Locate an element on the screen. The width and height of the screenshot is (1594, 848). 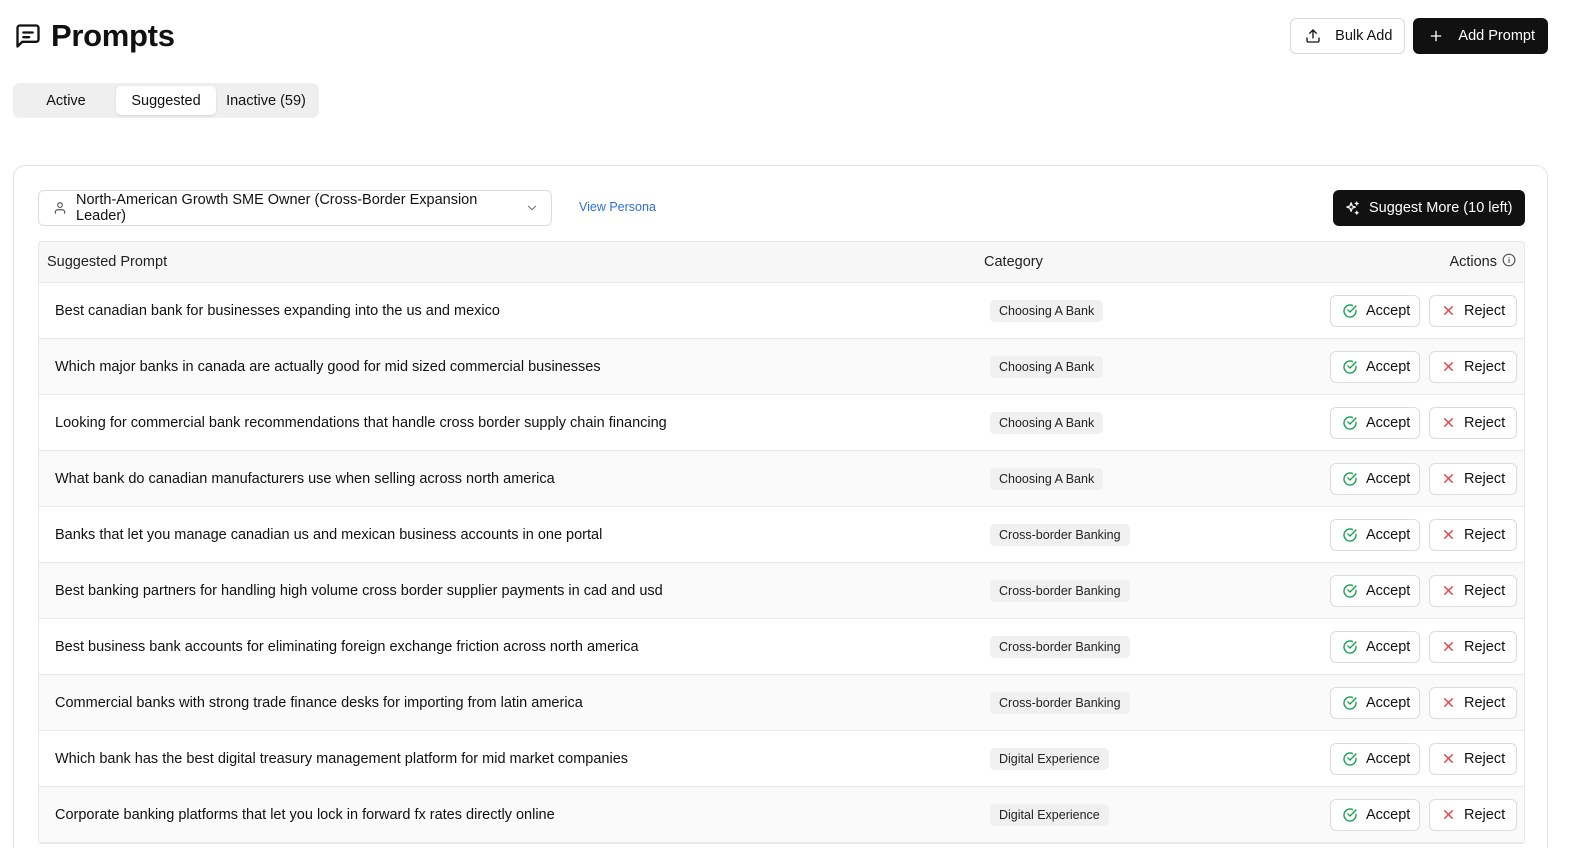
chevron-down-icon is located at coordinates (532, 208).